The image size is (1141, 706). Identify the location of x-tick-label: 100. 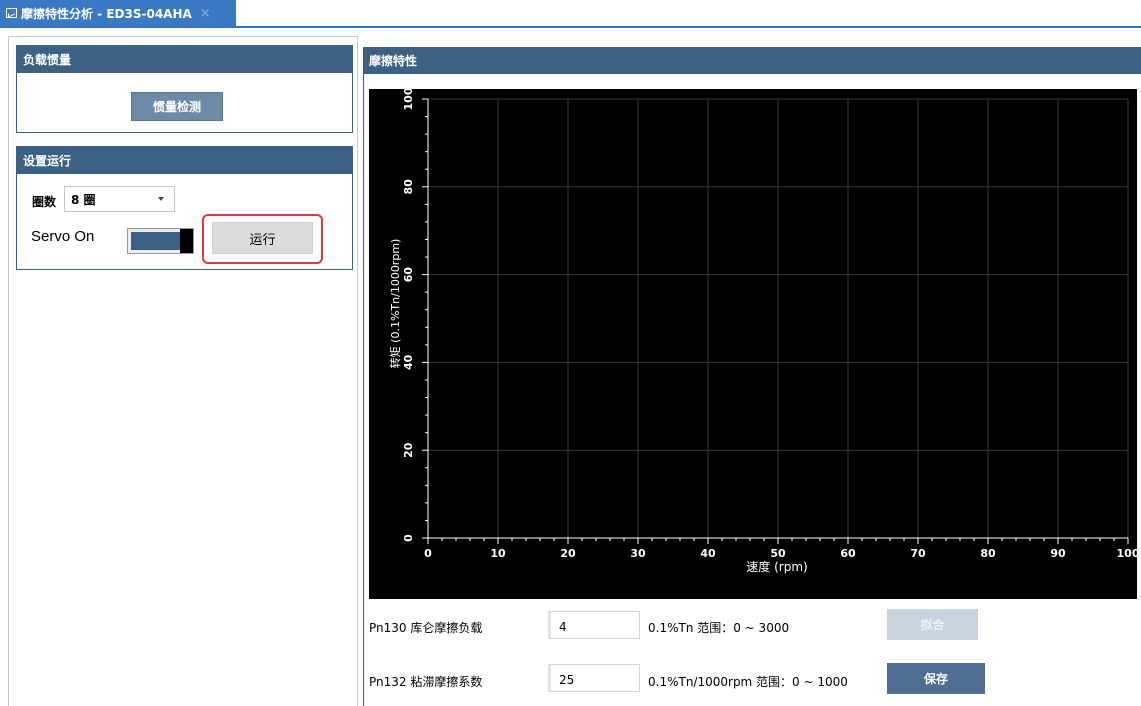
(1127, 553).